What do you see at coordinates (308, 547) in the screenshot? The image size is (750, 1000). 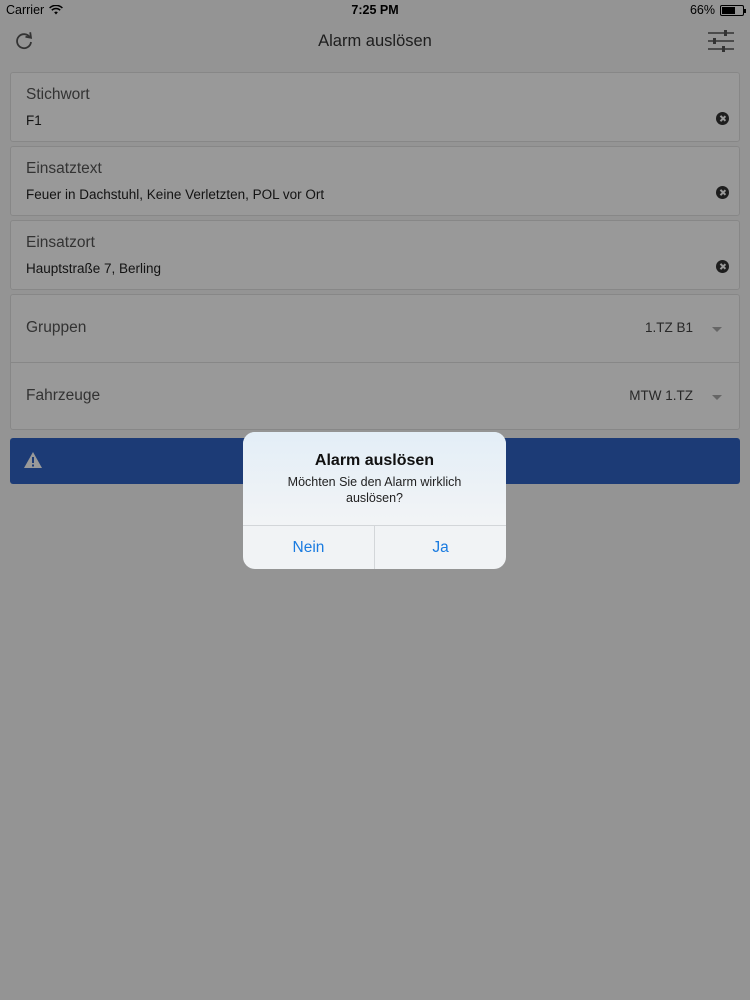 I see `alert-cancel-button: Nein` at bounding box center [308, 547].